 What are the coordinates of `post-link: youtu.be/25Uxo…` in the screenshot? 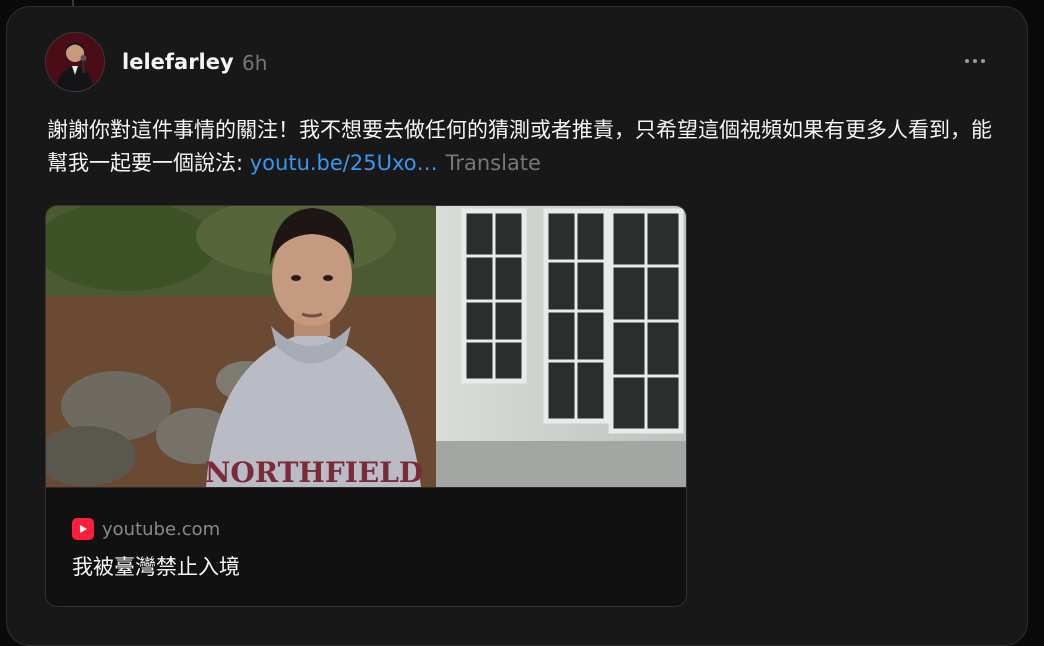 It's located at (344, 163).